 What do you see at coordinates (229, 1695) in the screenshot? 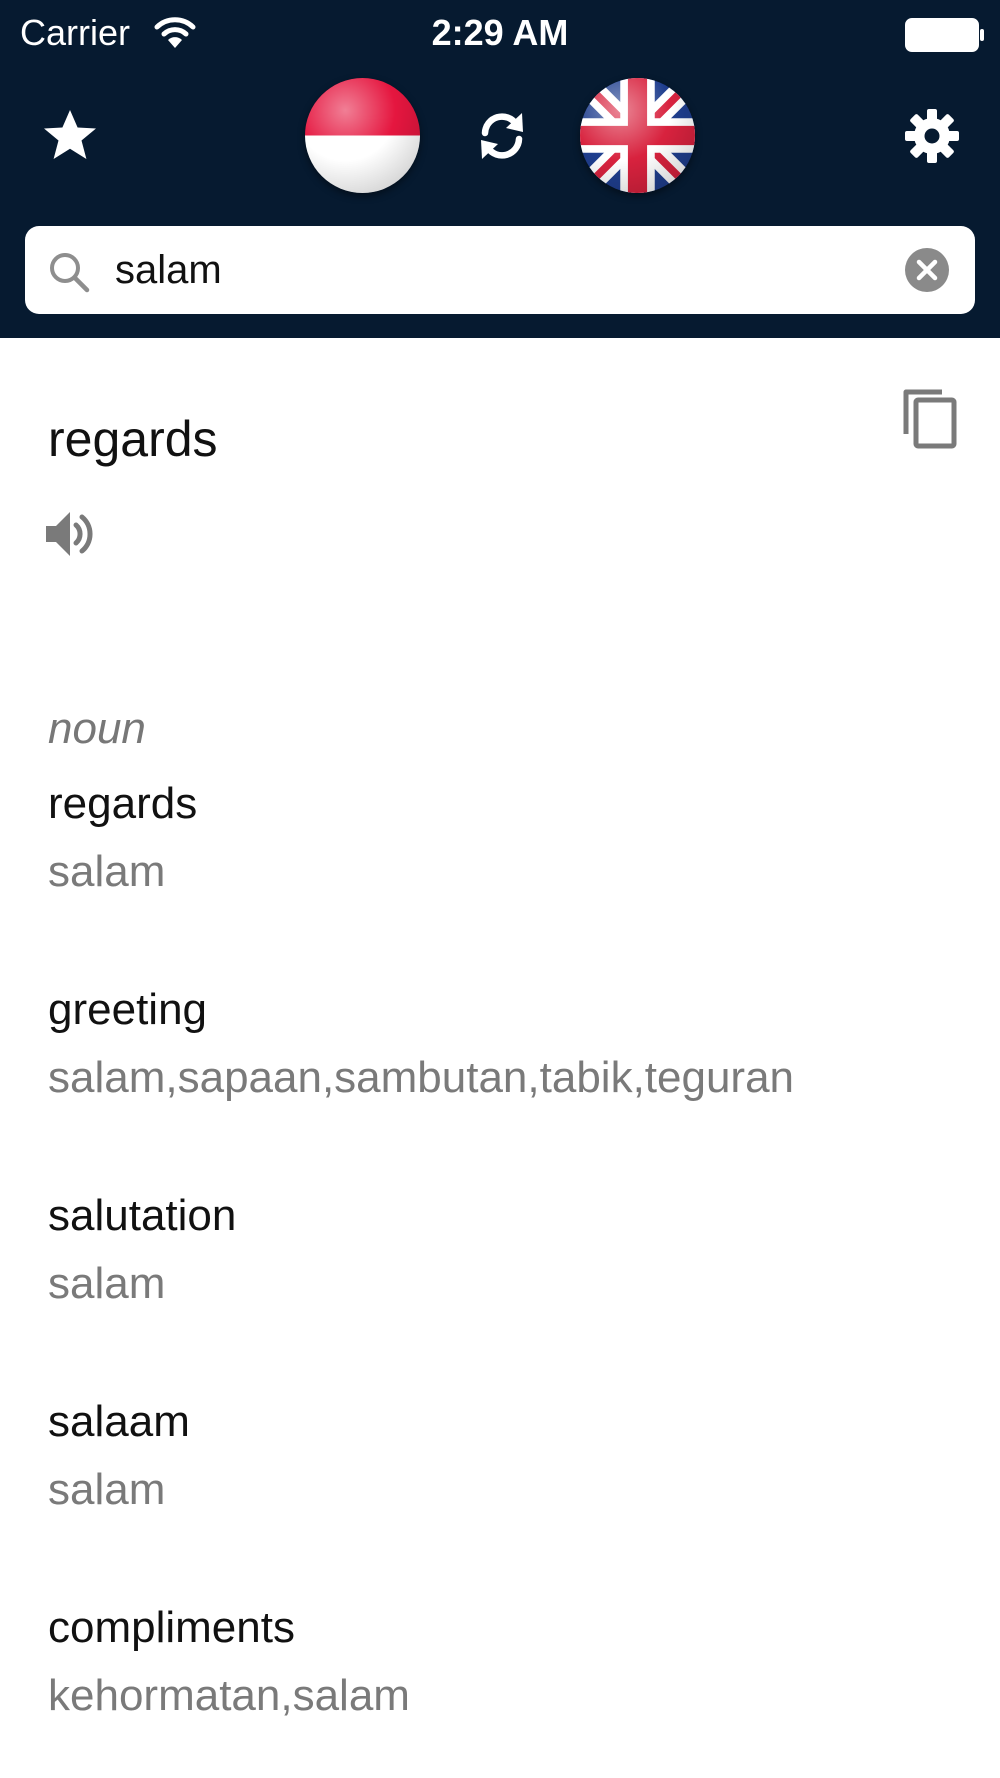
I see `entry-translations: kehormatan,salam` at bounding box center [229, 1695].